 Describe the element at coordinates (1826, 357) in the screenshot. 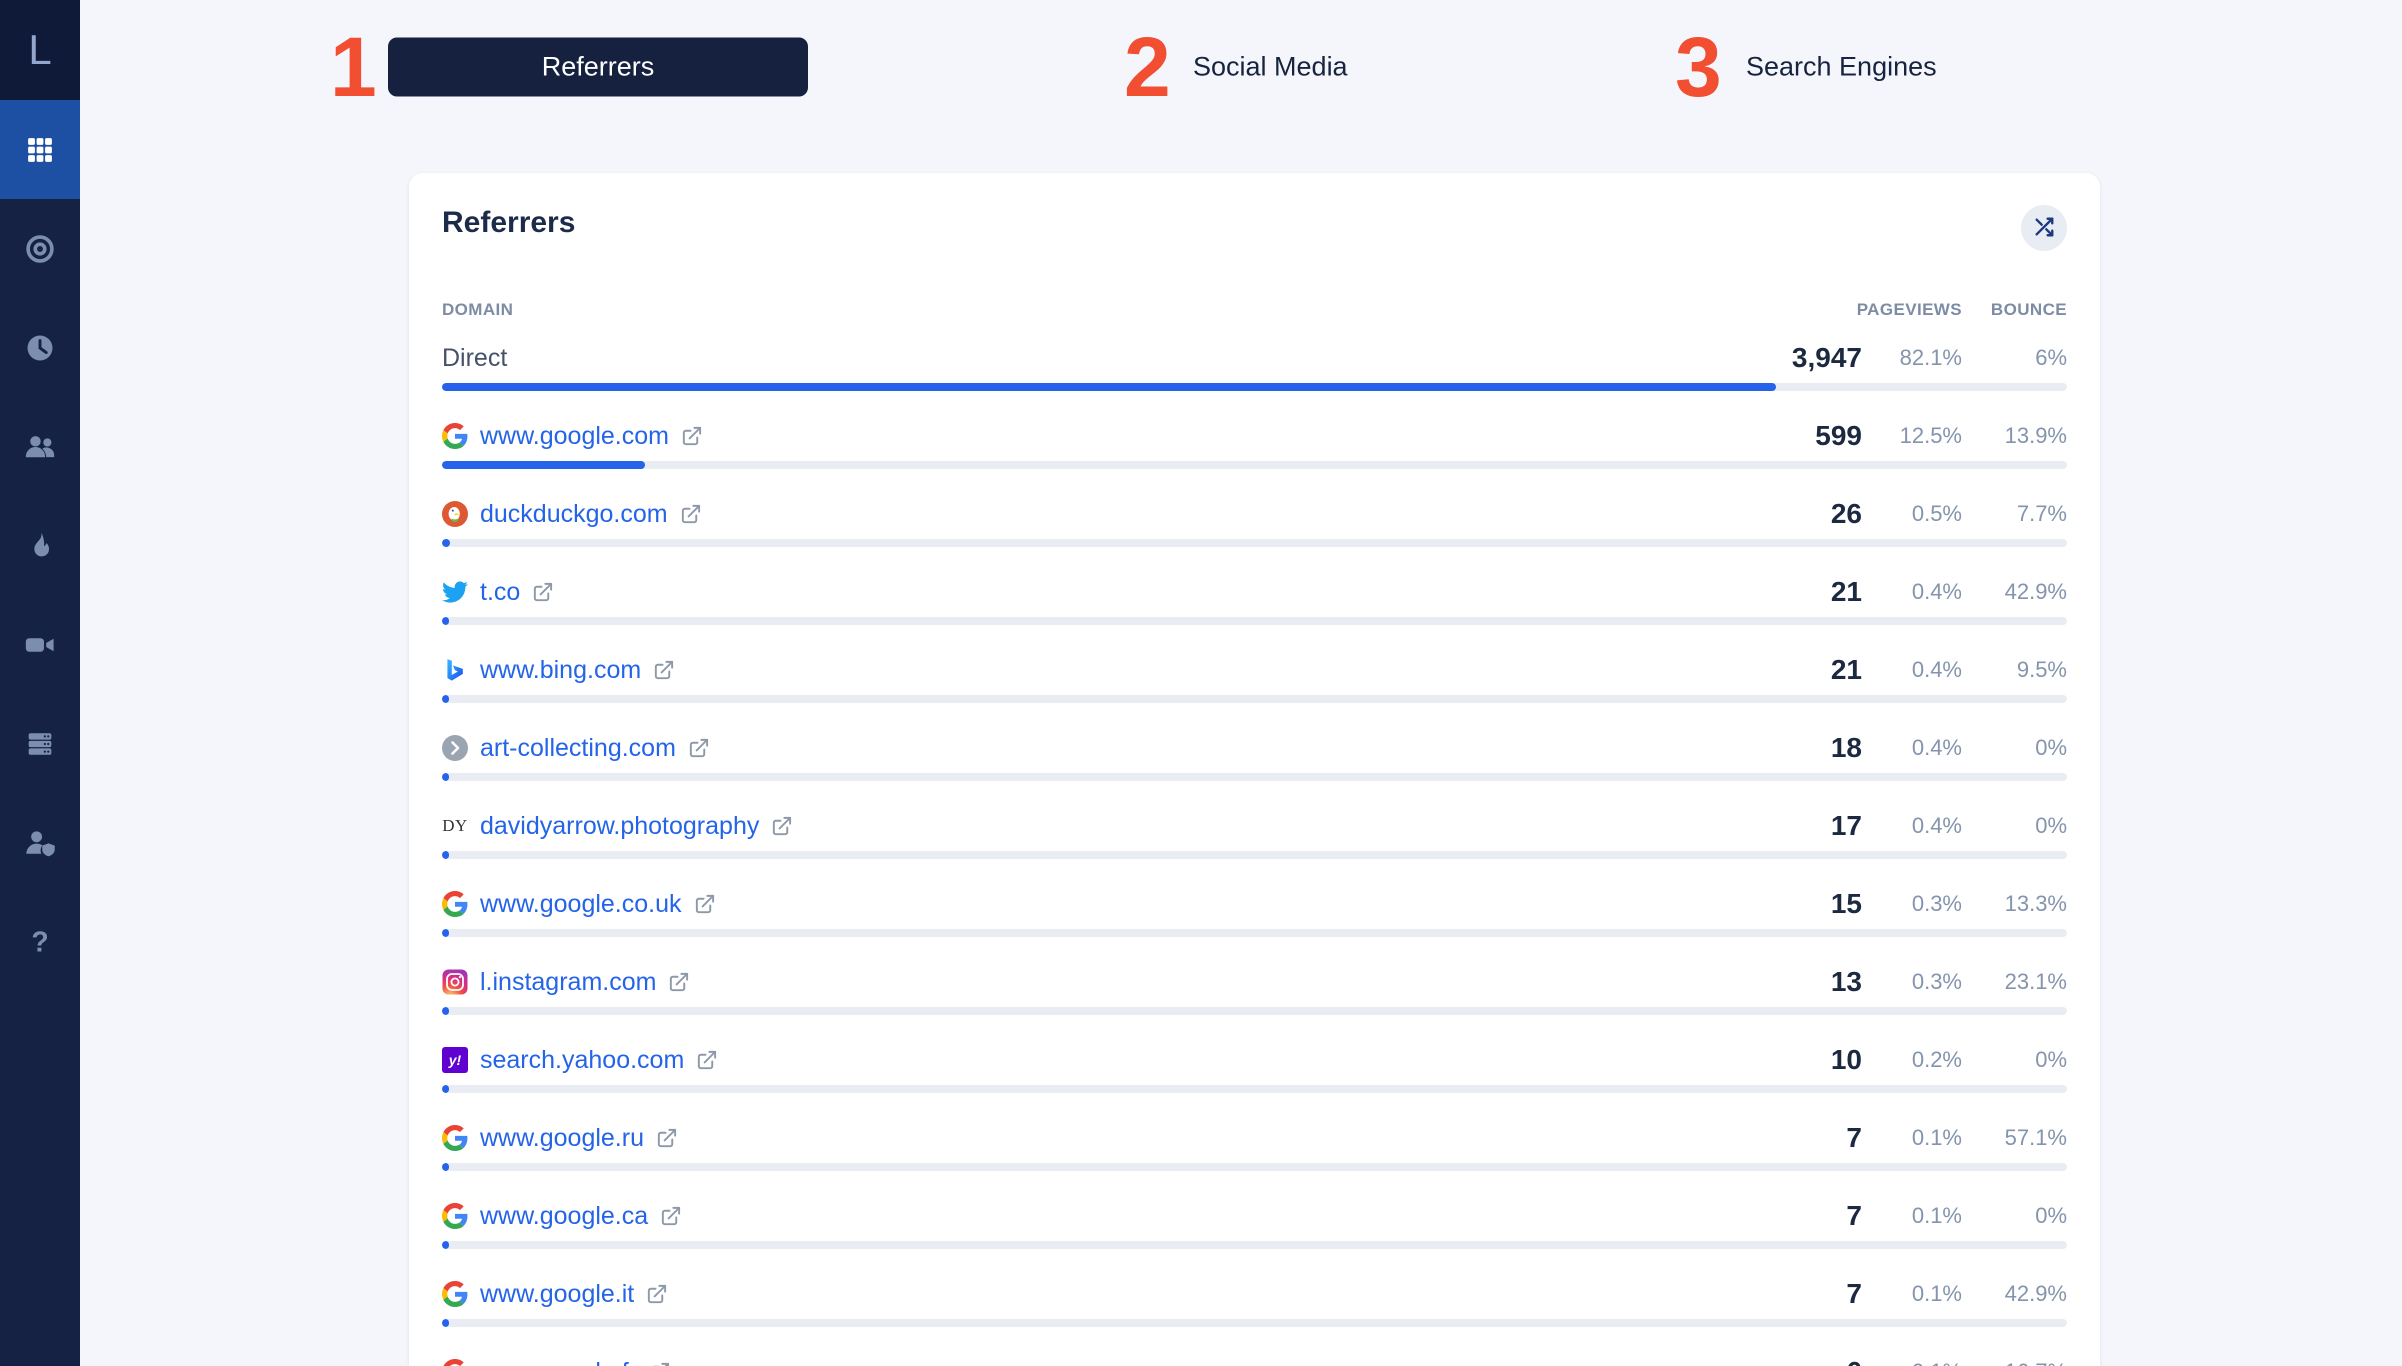

I see `pageviews-count: 3,947` at that location.